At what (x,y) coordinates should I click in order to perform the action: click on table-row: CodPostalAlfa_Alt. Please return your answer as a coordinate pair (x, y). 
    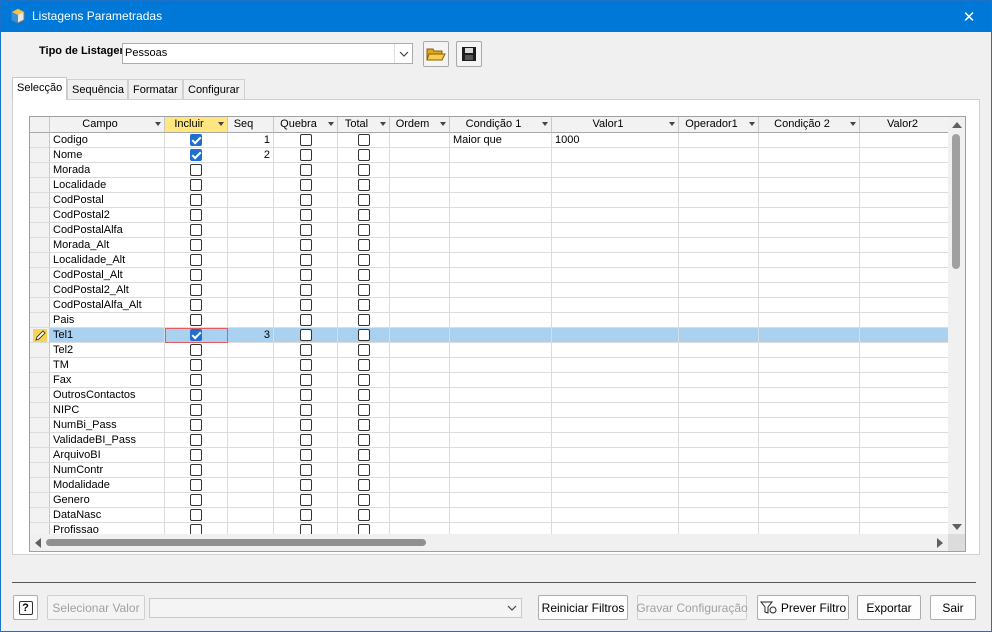
    Looking at the image, I should click on (489, 305).